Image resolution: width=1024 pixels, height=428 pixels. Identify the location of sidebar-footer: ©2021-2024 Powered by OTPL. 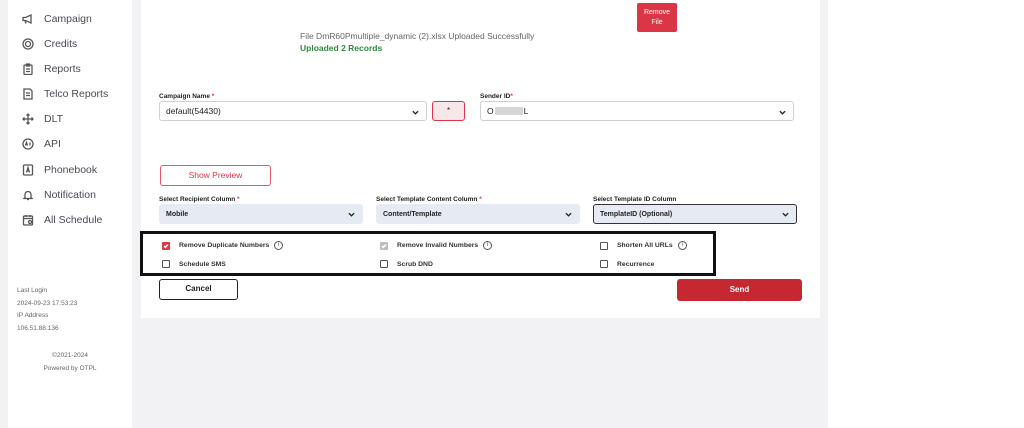
(70, 362).